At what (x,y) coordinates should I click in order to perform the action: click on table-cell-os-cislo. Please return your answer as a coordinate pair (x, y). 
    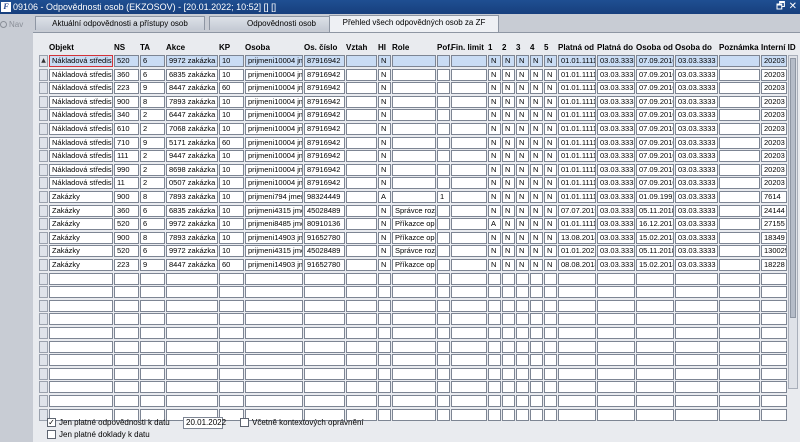
    Looking at the image, I should click on (324, 401).